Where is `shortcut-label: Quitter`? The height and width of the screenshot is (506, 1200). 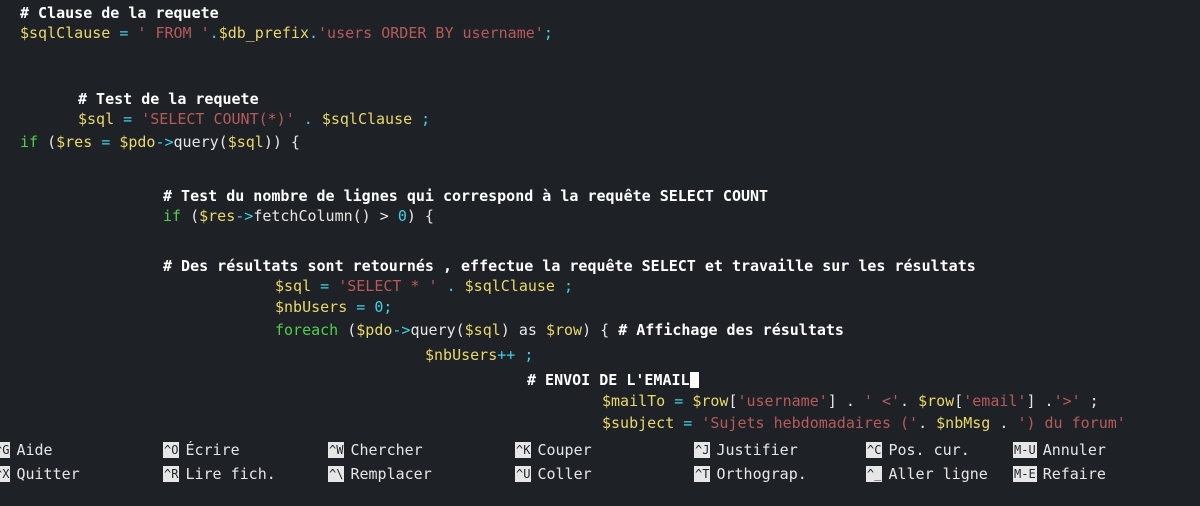
shortcut-label: Quitter is located at coordinates (48, 474).